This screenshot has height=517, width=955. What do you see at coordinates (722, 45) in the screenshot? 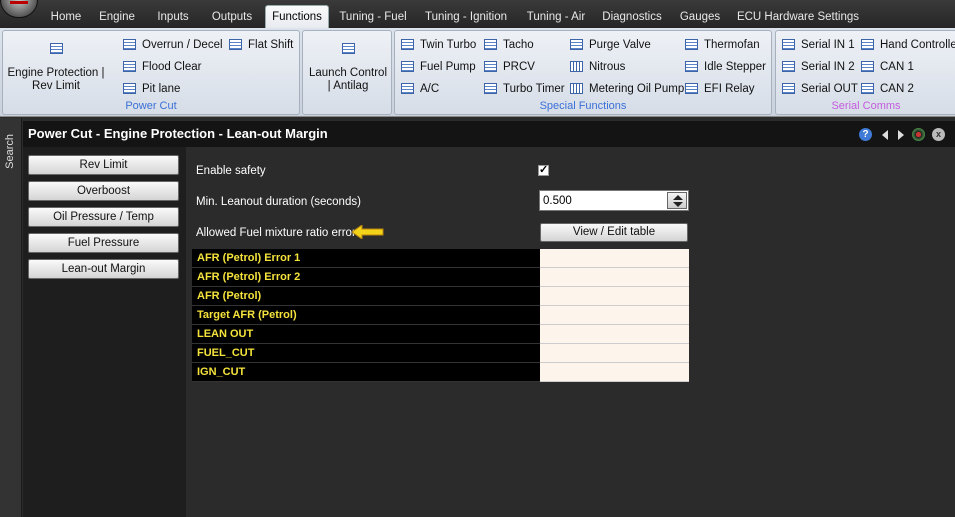
I see `thermofan-button: Thermofan` at bounding box center [722, 45].